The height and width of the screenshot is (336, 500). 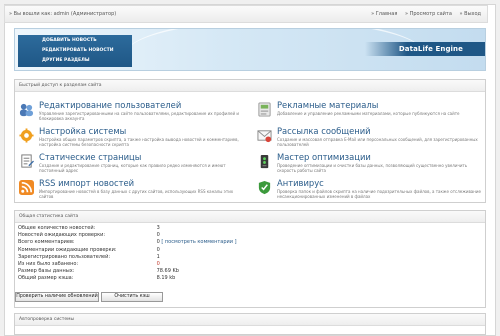 What do you see at coordinates (75, 61) in the screenshot?
I see `menu-other-sections: ДРУГИЕ РАЗДЕЛЫ` at bounding box center [75, 61].